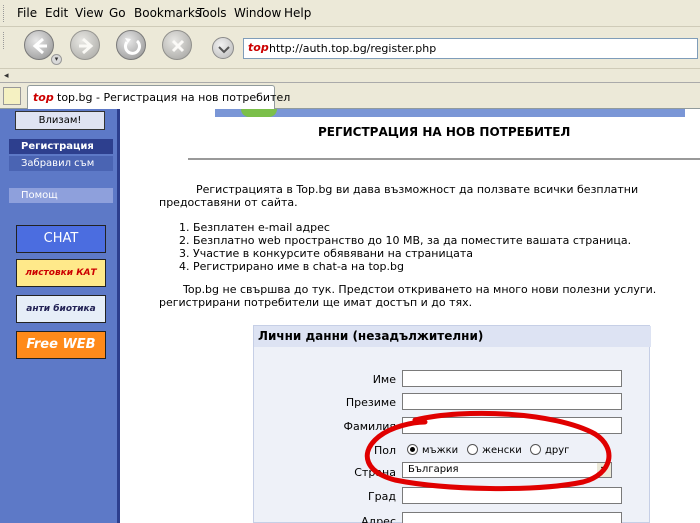  What do you see at coordinates (444, 159) in the screenshot?
I see `title-divider` at bounding box center [444, 159].